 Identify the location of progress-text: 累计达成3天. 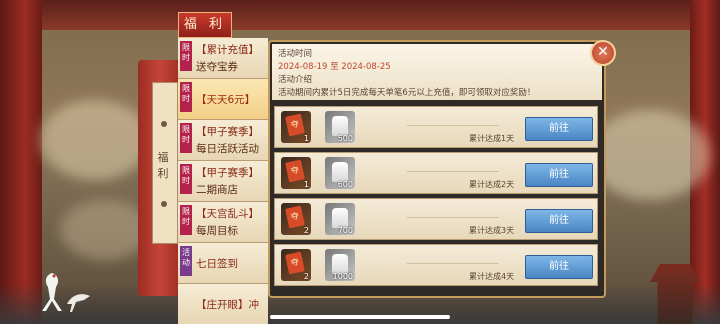
(492, 230).